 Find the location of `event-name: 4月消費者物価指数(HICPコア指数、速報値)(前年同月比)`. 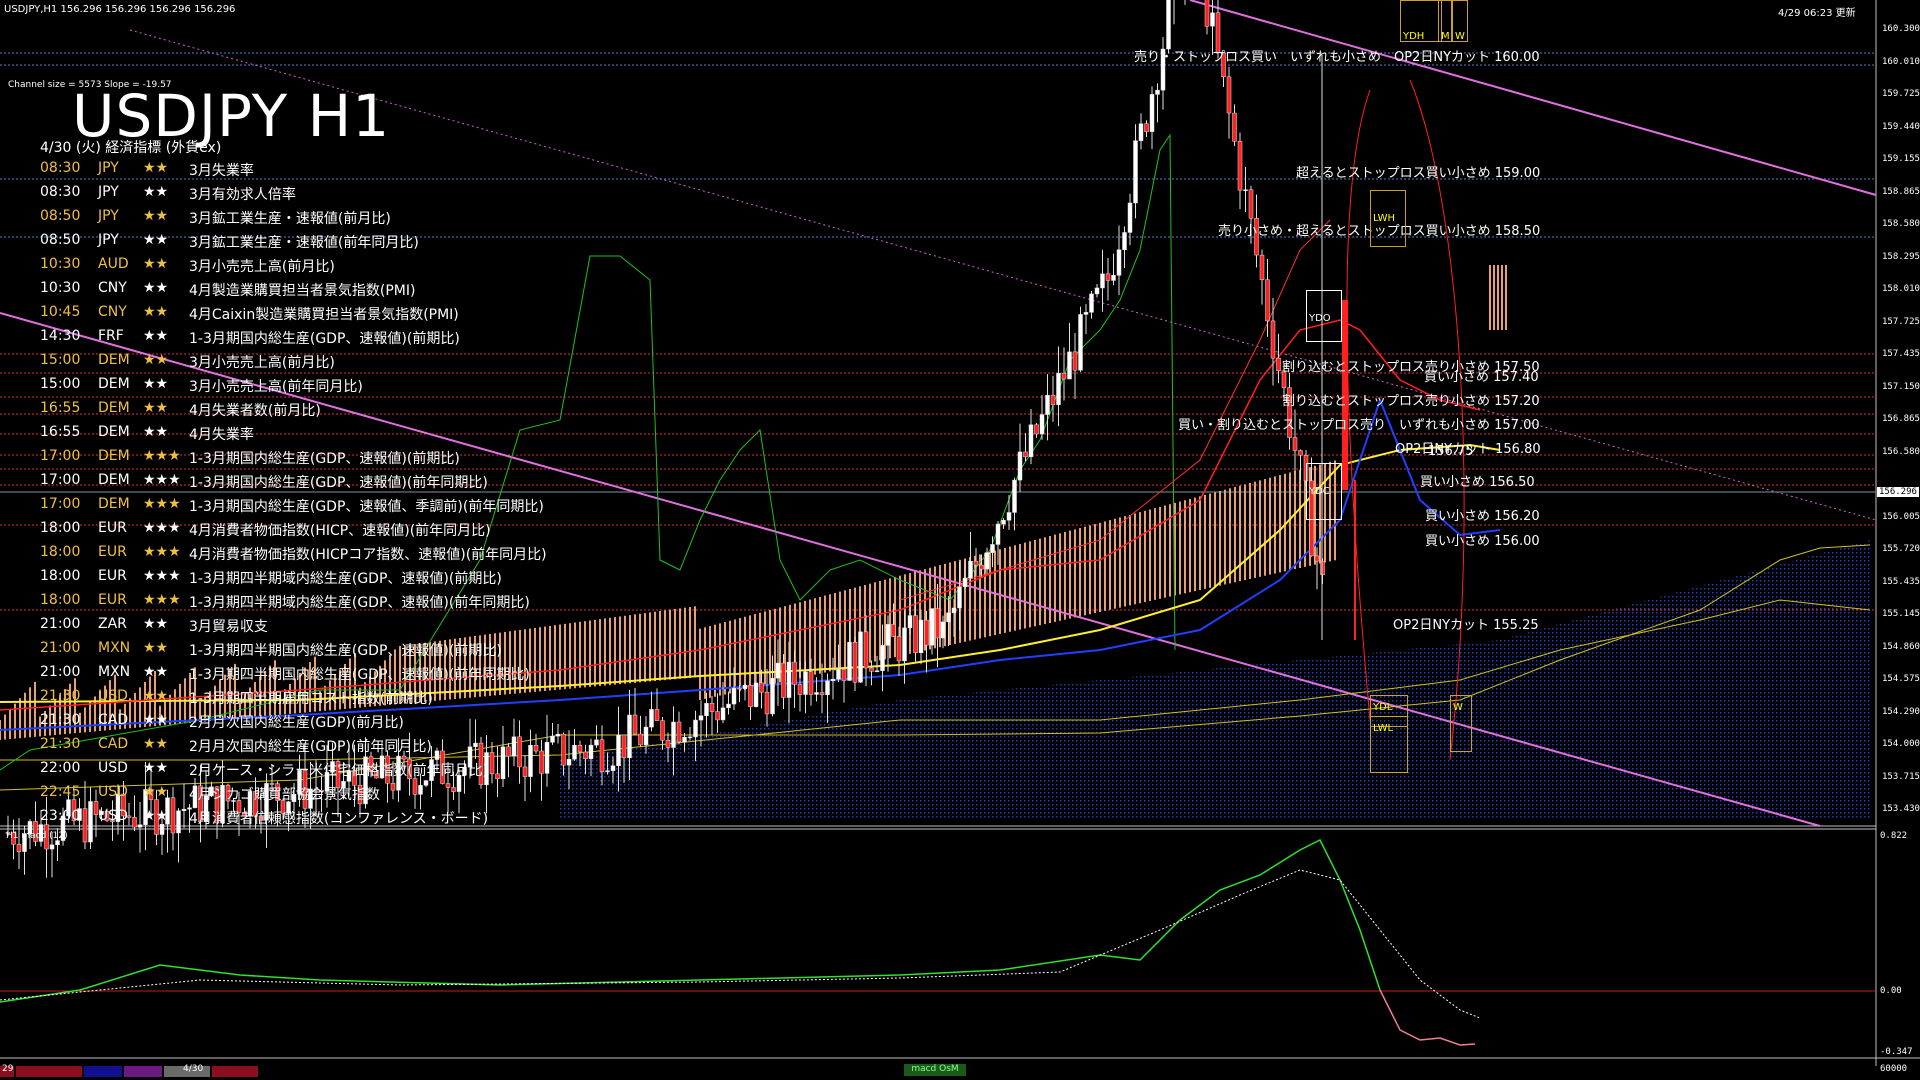

event-name: 4月消費者物価指数(HICPコア指数、速報値)(前年同月比) is located at coordinates (368, 555).